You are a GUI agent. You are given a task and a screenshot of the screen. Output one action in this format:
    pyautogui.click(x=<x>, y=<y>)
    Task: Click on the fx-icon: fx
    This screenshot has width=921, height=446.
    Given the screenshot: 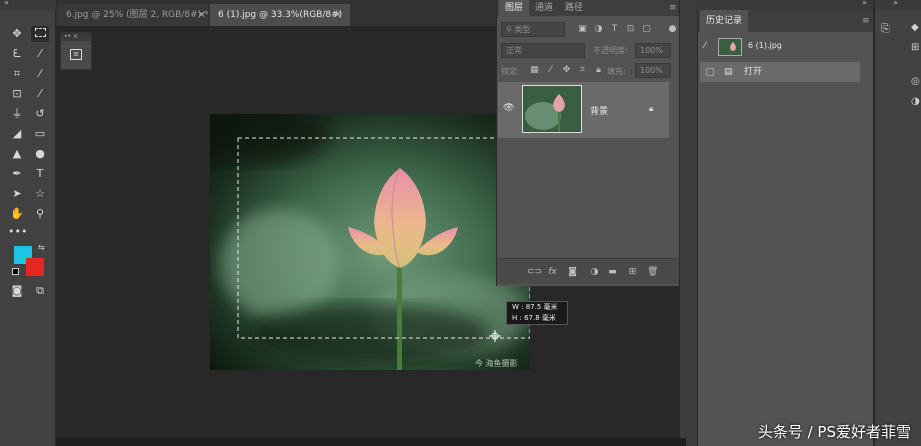 What is the action you would take?
    pyautogui.click(x=552, y=272)
    